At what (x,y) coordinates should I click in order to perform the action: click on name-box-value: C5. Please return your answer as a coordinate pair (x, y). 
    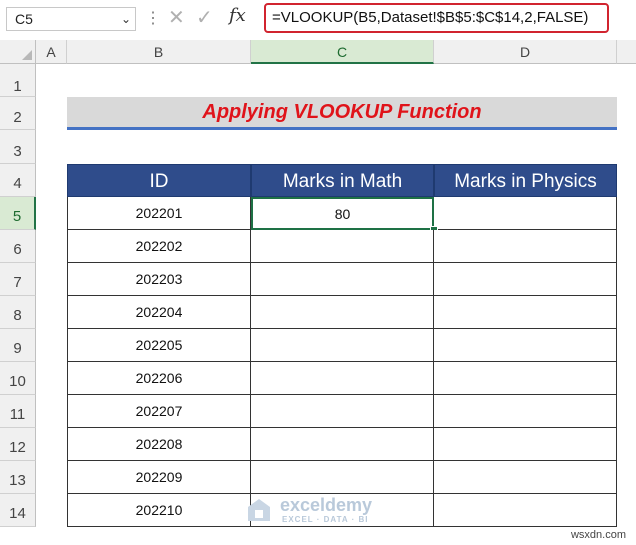
    Looking at the image, I should click on (24, 19).